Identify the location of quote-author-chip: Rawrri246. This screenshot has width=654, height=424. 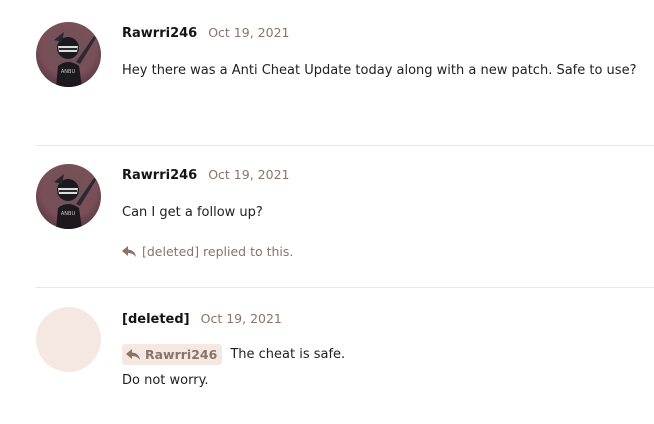
(172, 354).